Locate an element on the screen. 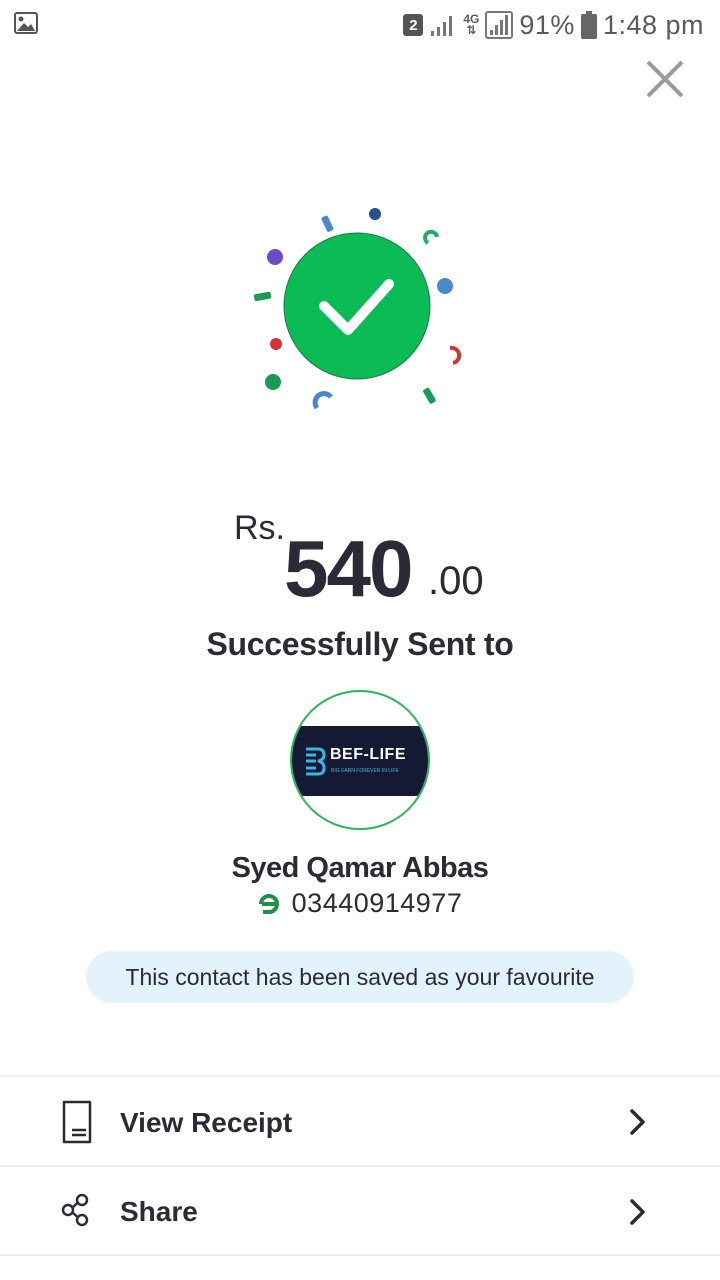 The image size is (720, 1280). share-icon is located at coordinates (75, 1210).